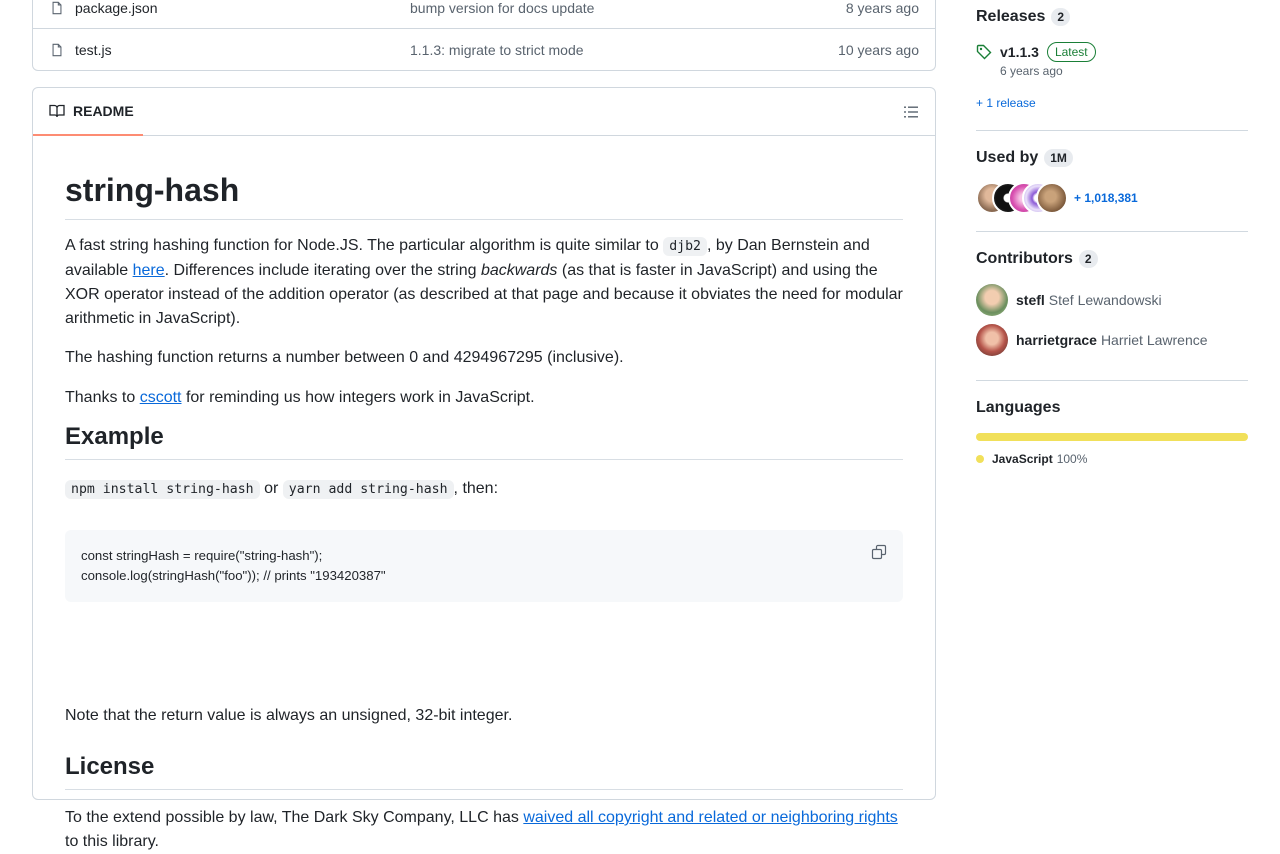  What do you see at coordinates (519, 270) in the screenshot?
I see `emphasis-text: backwards` at bounding box center [519, 270].